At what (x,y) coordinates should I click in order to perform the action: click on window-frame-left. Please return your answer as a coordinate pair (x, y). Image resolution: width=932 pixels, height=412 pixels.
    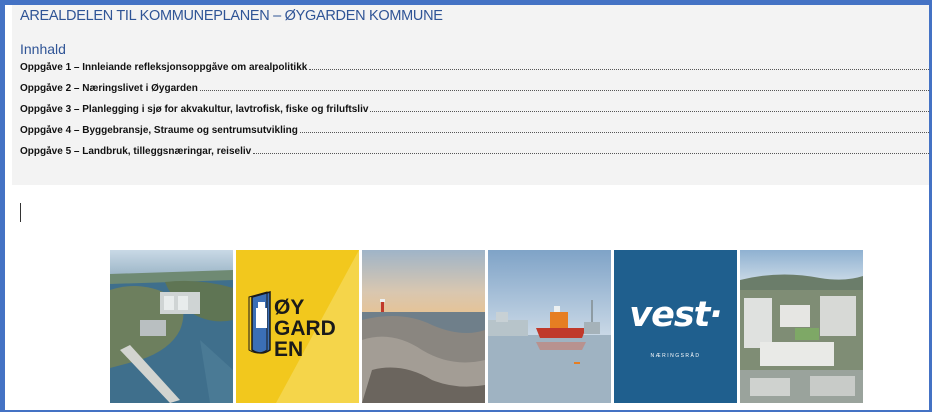
    Looking at the image, I should click on (2, 206).